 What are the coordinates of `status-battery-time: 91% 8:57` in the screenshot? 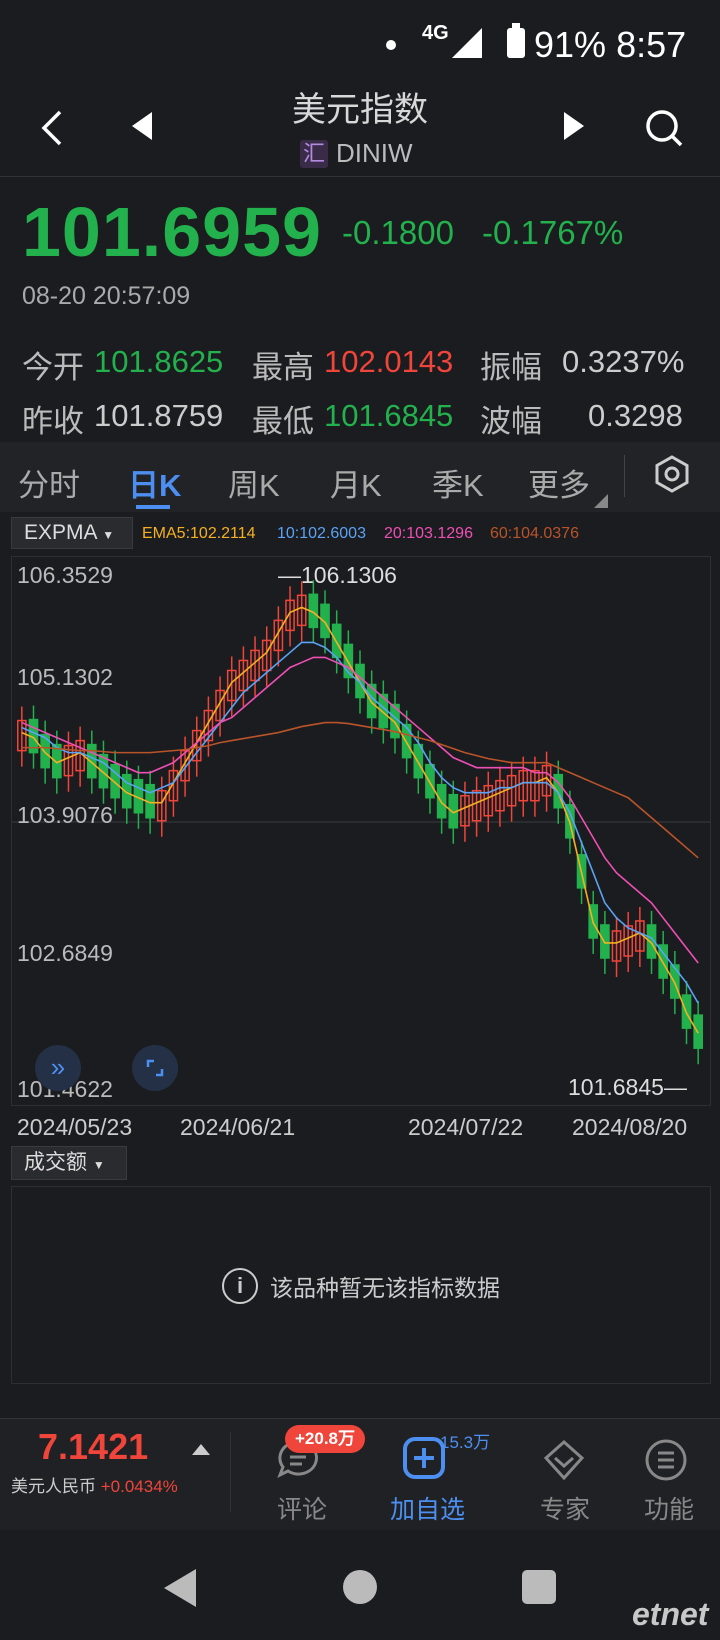 It's located at (610, 44).